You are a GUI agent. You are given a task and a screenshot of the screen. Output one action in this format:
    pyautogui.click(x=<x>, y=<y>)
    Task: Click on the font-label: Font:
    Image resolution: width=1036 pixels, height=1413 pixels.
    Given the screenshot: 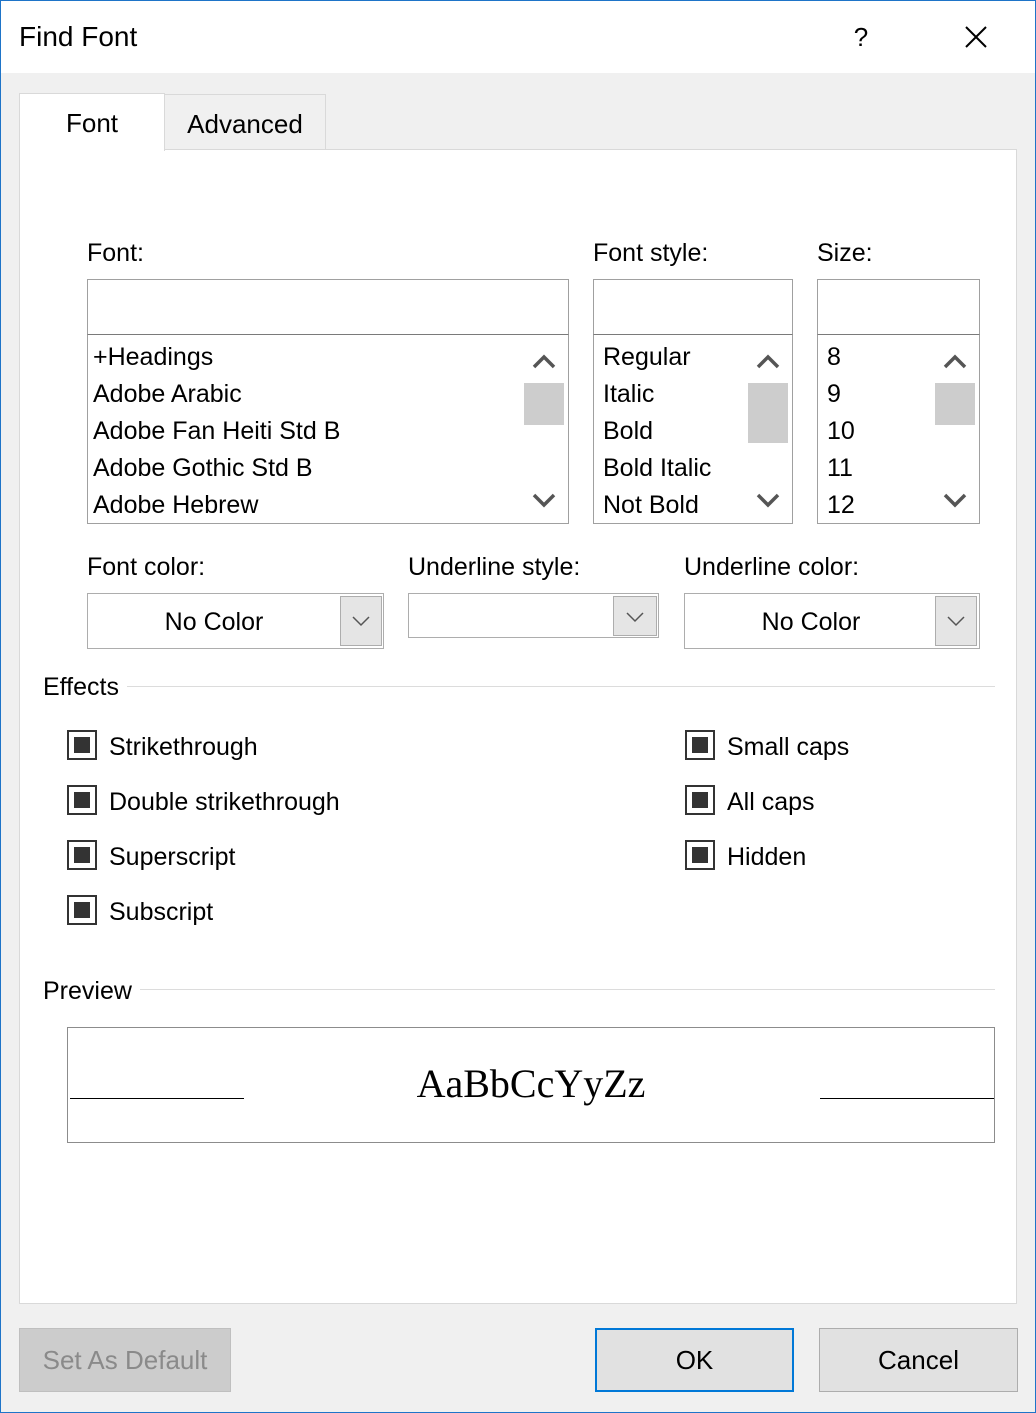 What is the action you would take?
    pyautogui.click(x=115, y=253)
    